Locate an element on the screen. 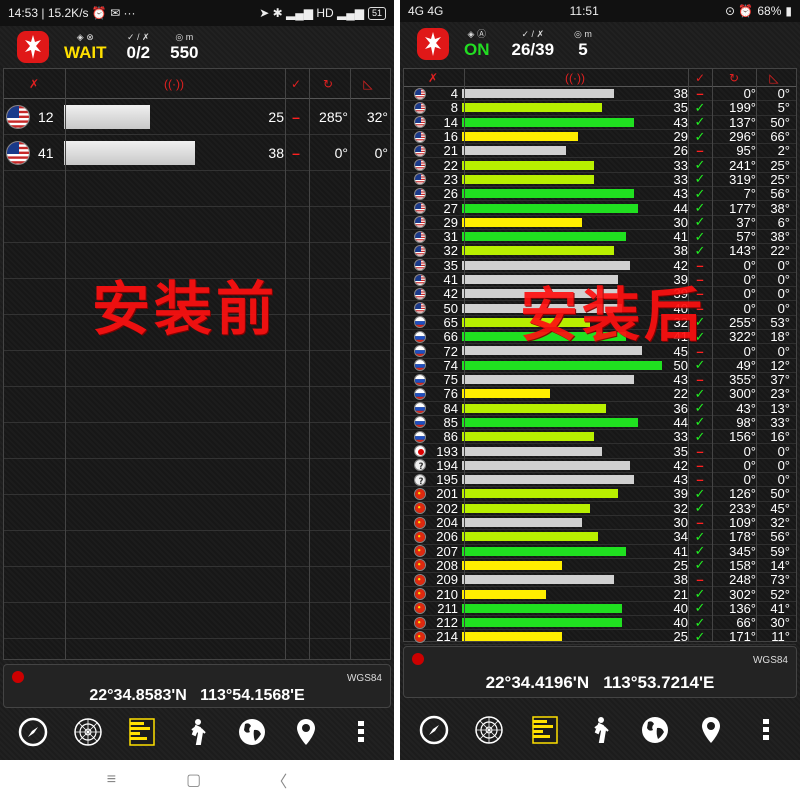 The height and width of the screenshot is (800, 800). elevation-value: 0° is located at coordinates (783, 465).